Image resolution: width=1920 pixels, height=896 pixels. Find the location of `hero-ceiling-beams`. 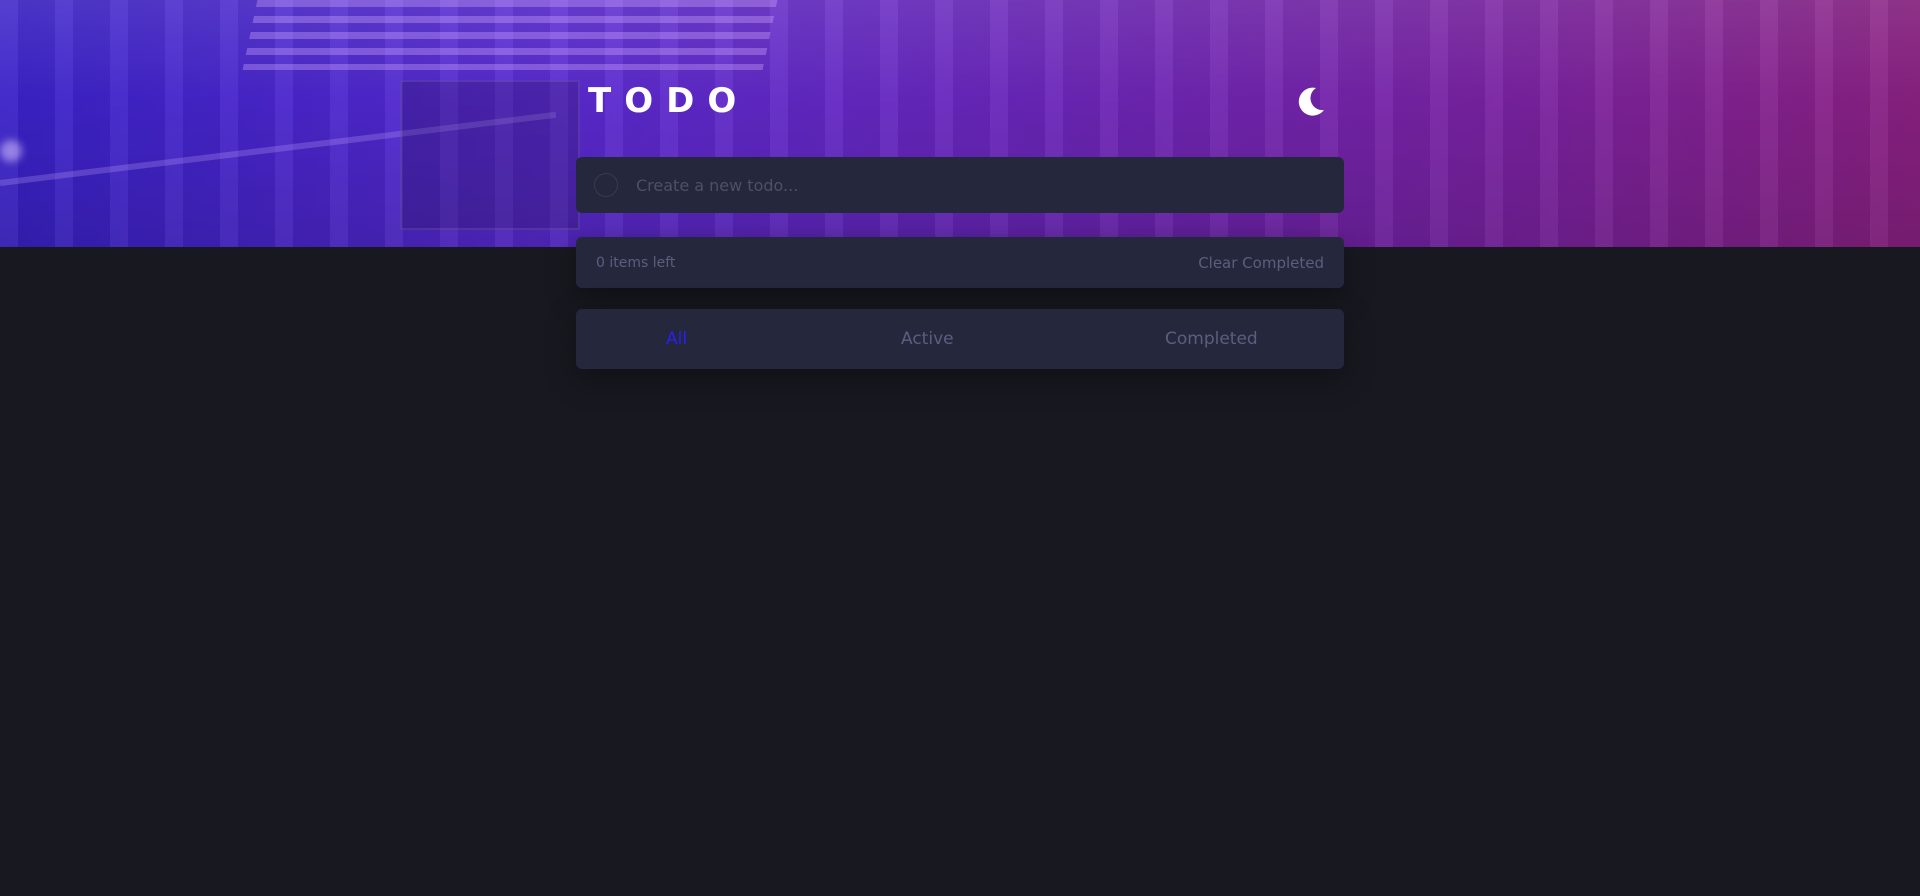

hero-ceiling-beams is located at coordinates (510, 35).